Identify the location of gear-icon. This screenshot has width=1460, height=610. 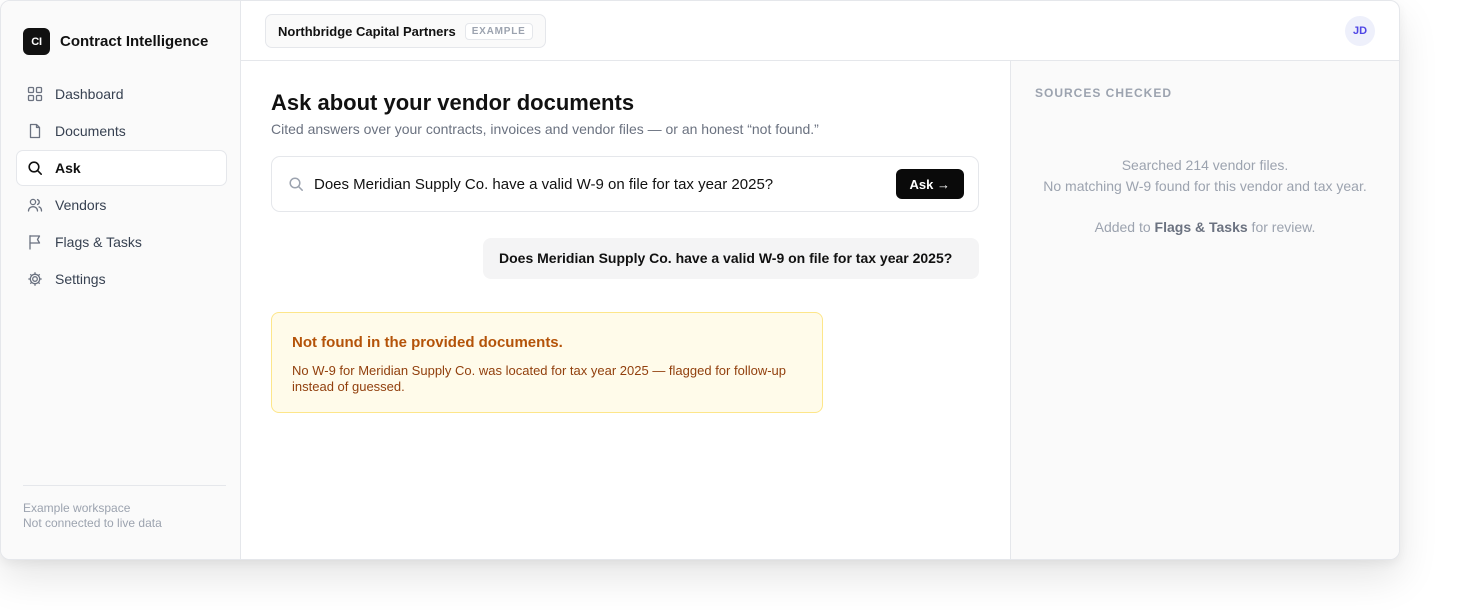
(35, 279).